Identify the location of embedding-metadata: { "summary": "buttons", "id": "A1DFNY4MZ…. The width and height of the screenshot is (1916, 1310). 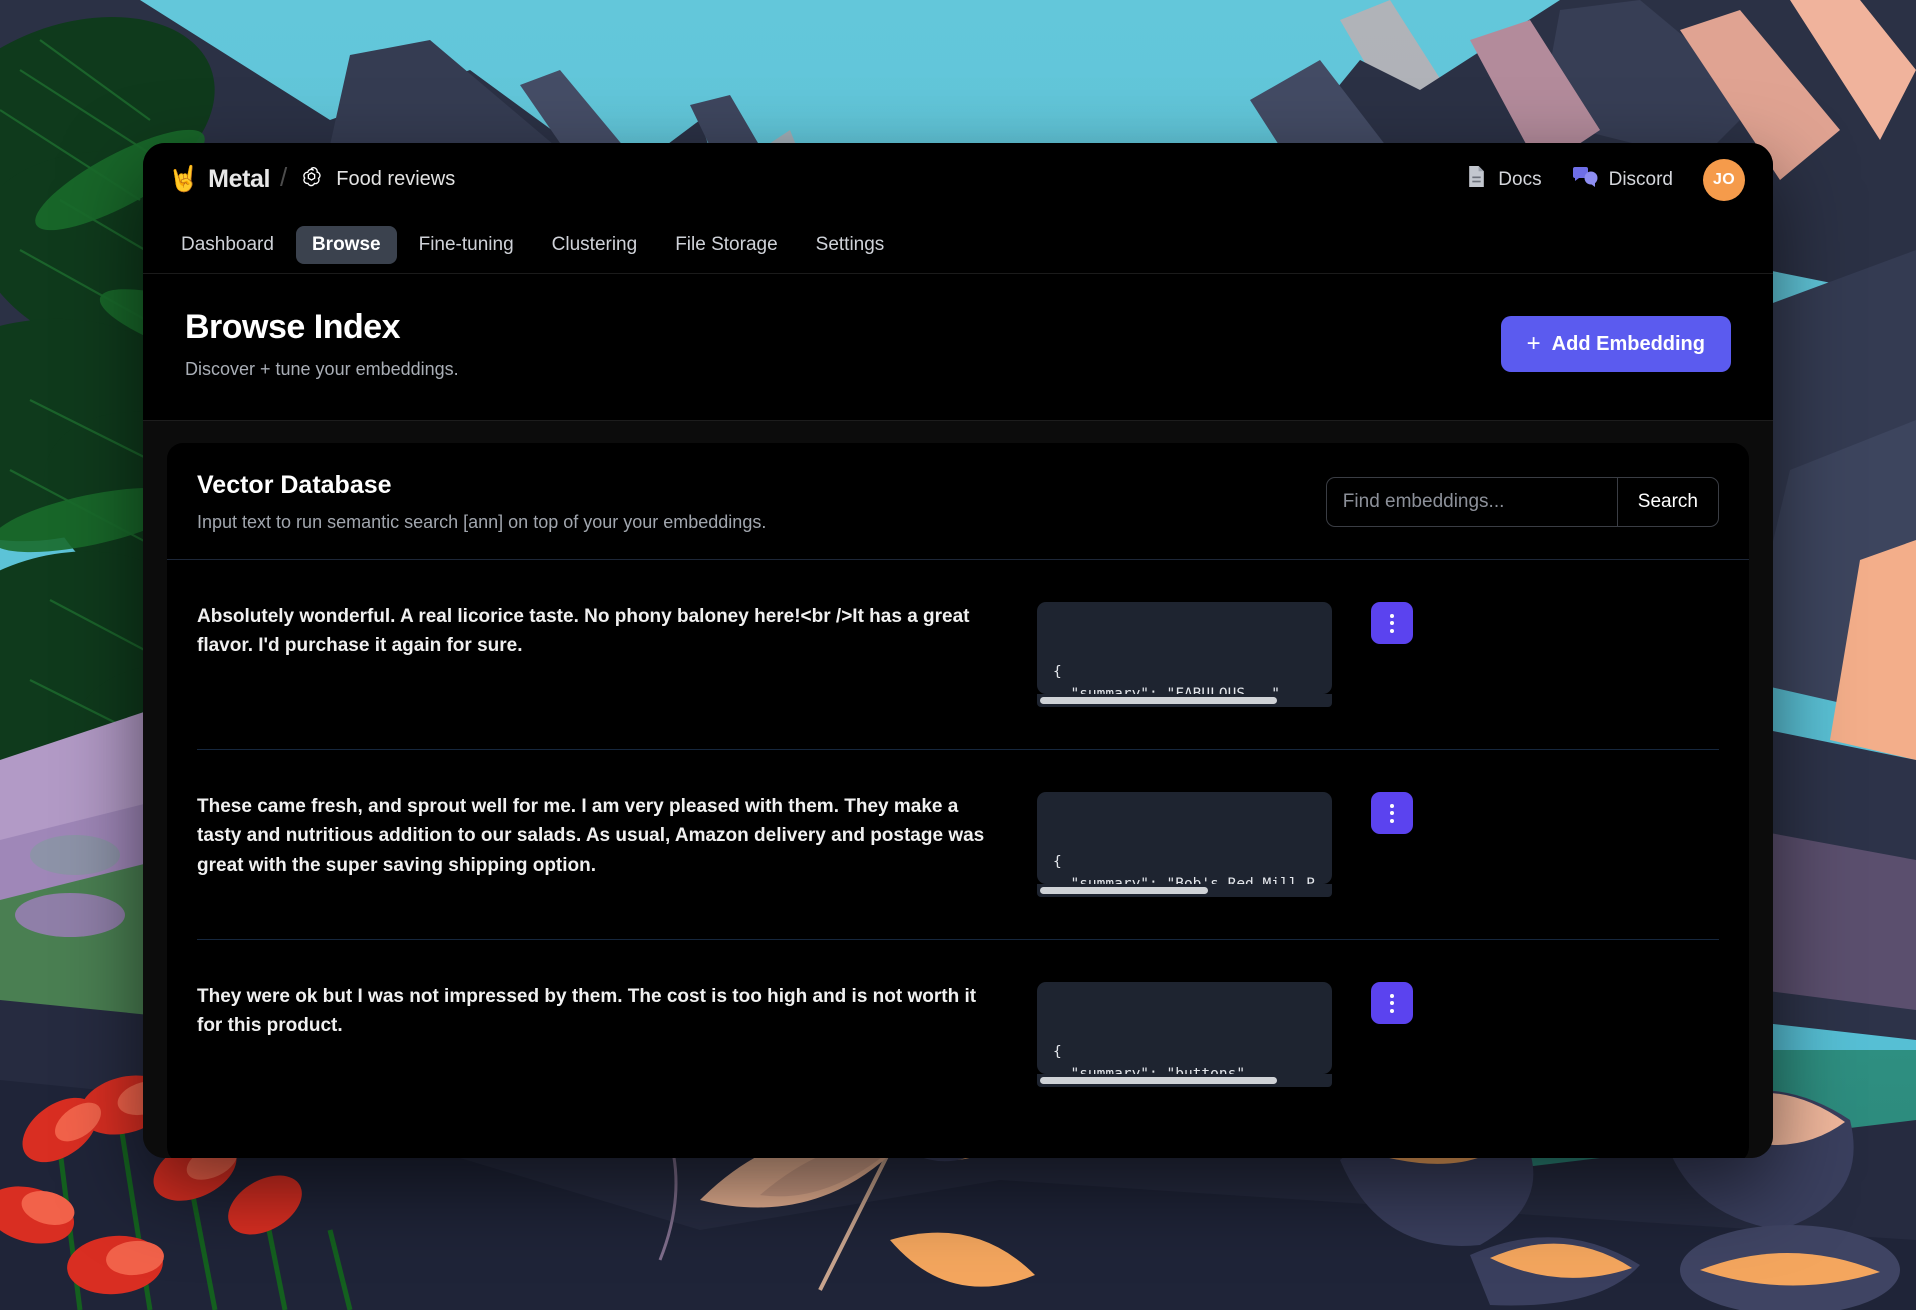
(1184, 1034).